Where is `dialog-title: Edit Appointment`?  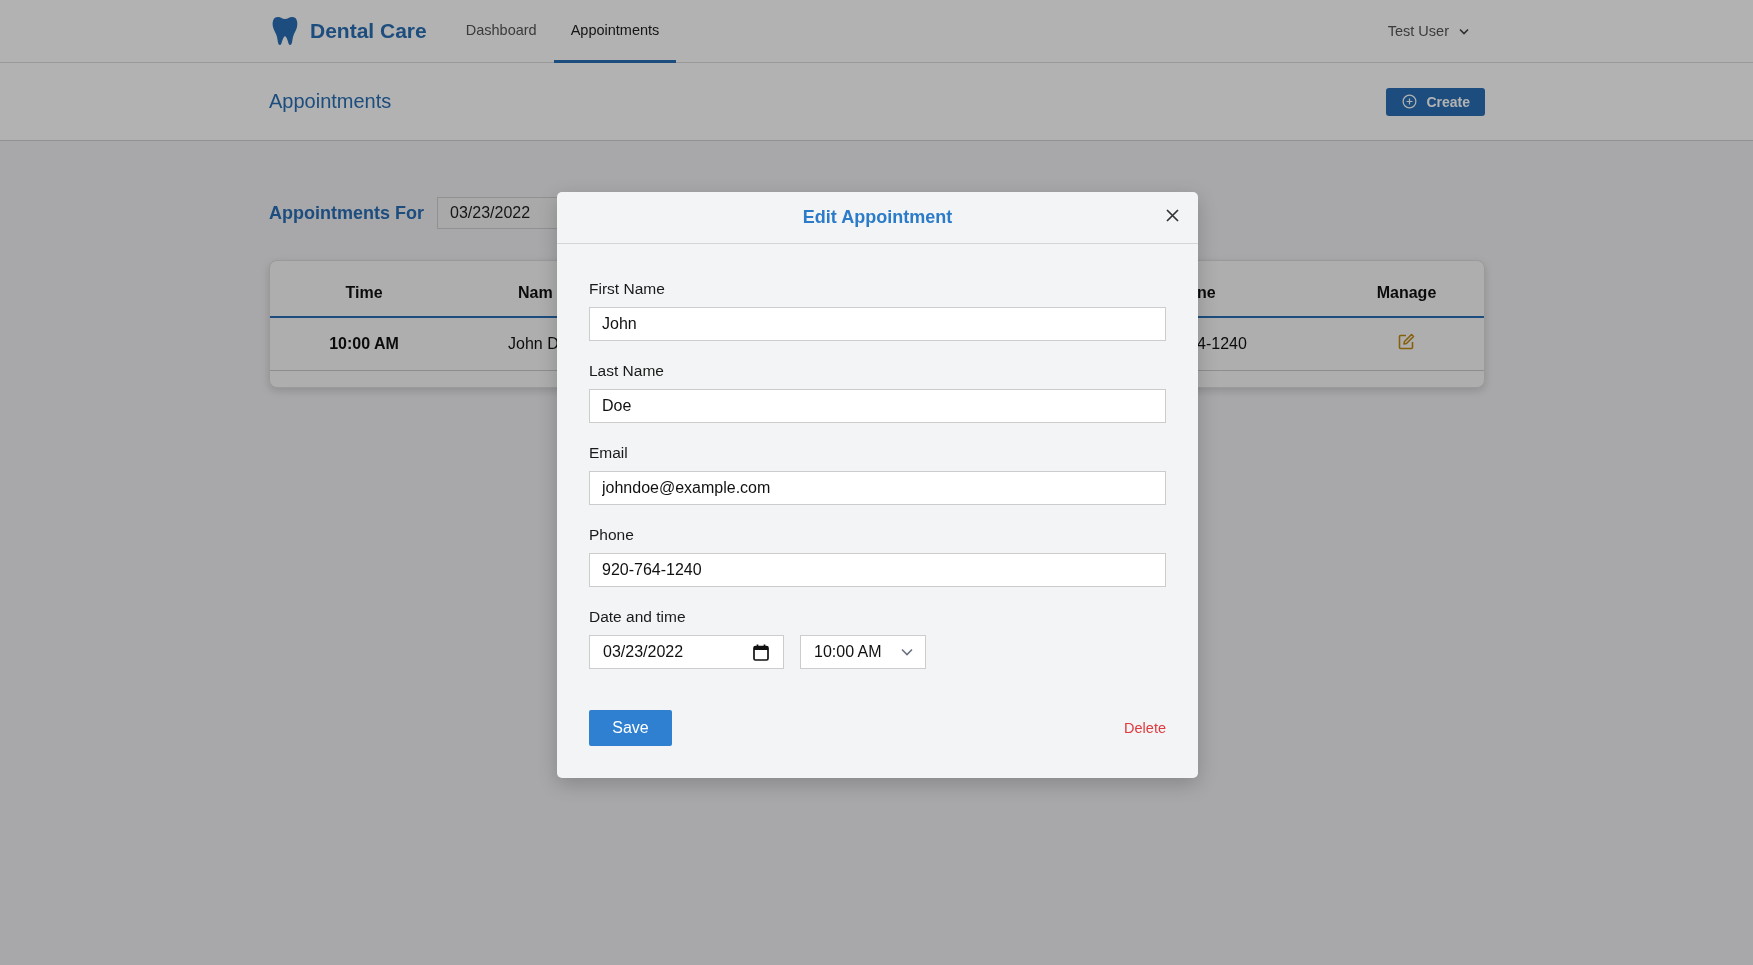 dialog-title: Edit Appointment is located at coordinates (877, 217).